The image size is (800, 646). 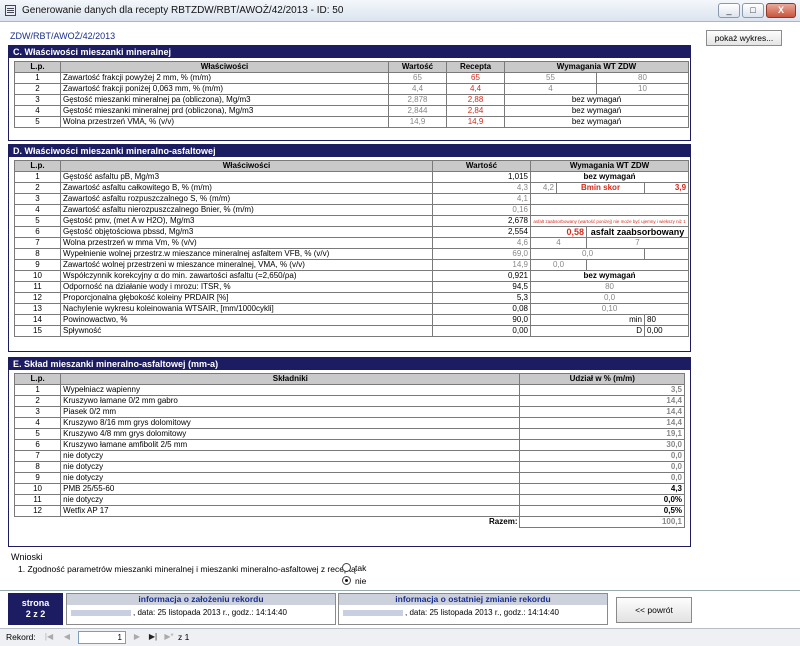 I want to click on row-name: Gęstość objętościowa pbssd, Mg/m3, so click(x=246, y=232).